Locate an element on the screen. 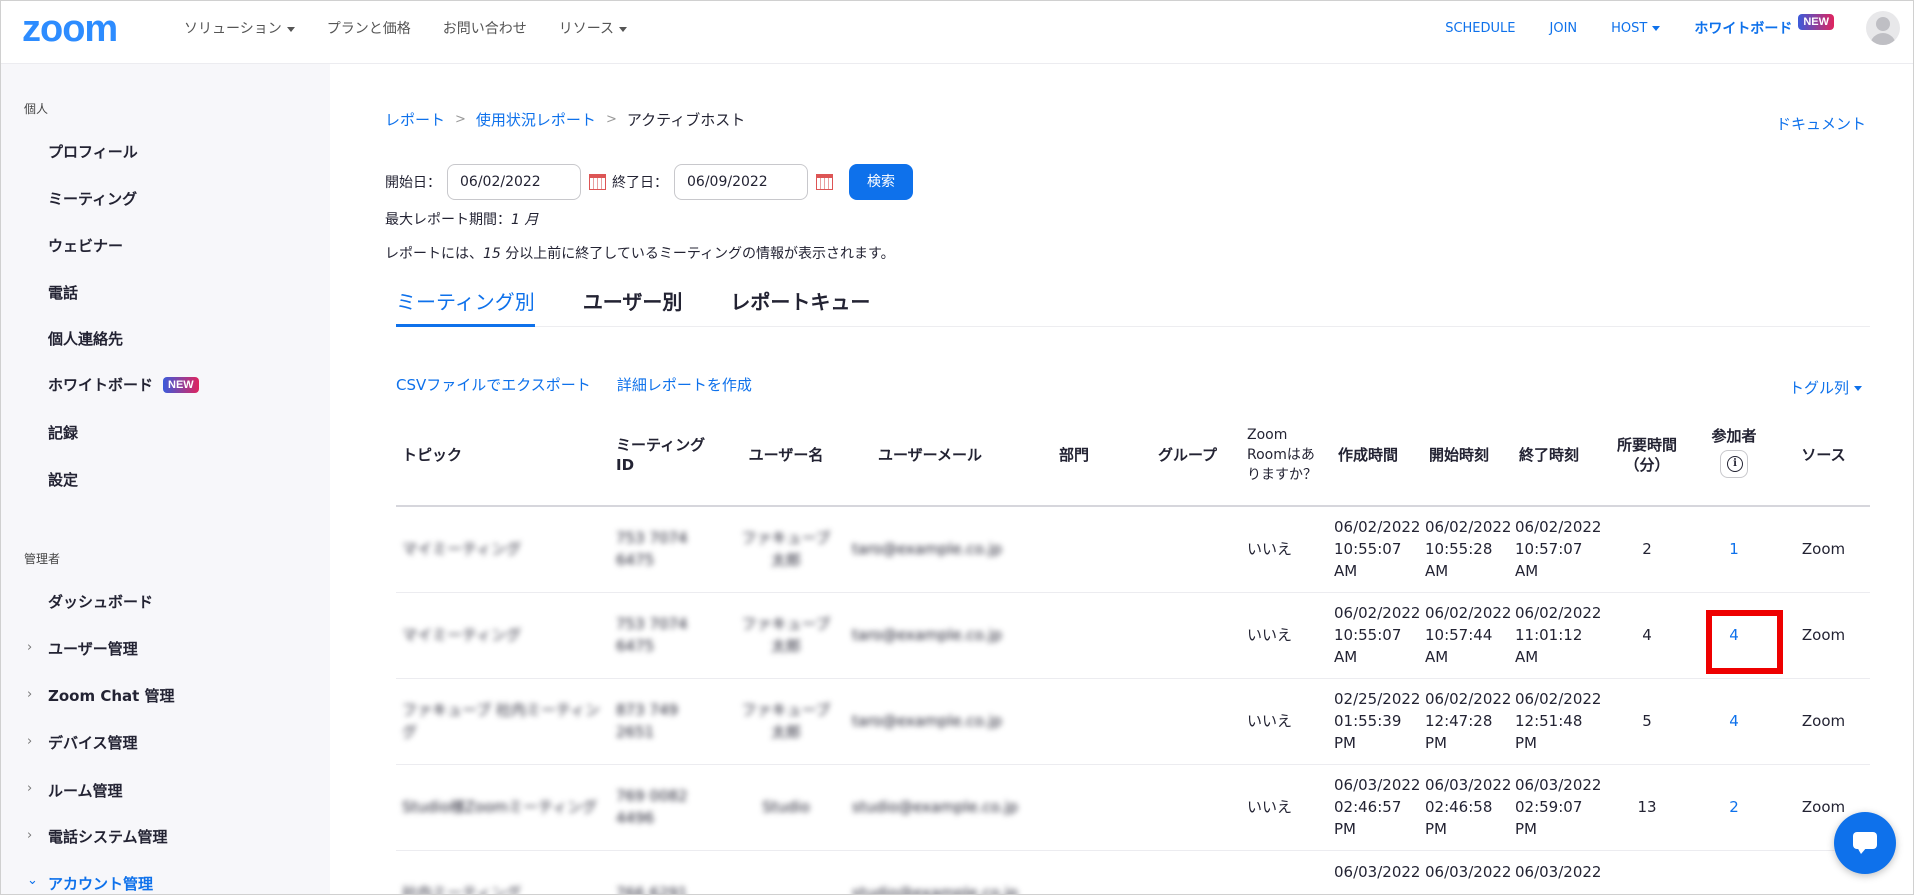 This screenshot has height=895, width=1914. new-badge: NEW is located at coordinates (1816, 22).